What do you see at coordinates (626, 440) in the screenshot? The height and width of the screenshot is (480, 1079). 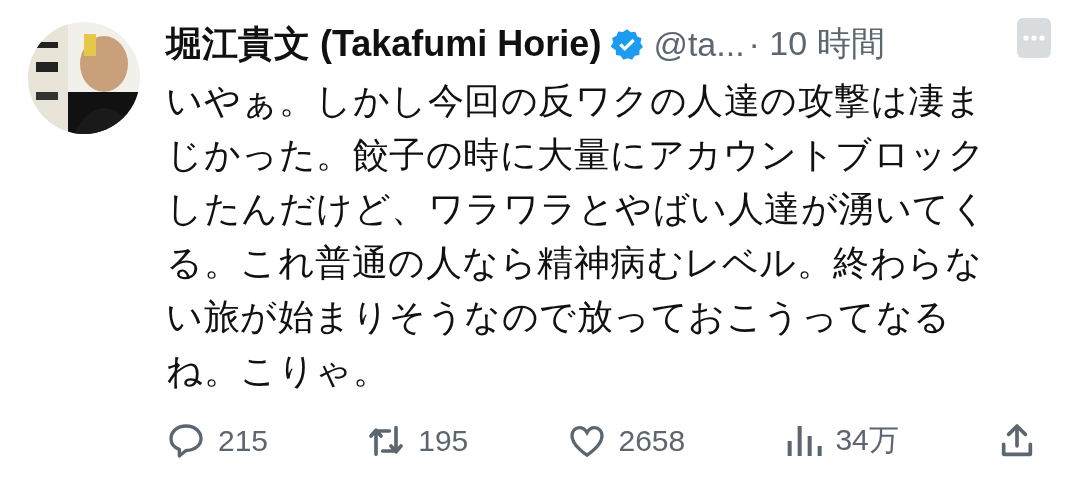 I see `like-button: 2658` at bounding box center [626, 440].